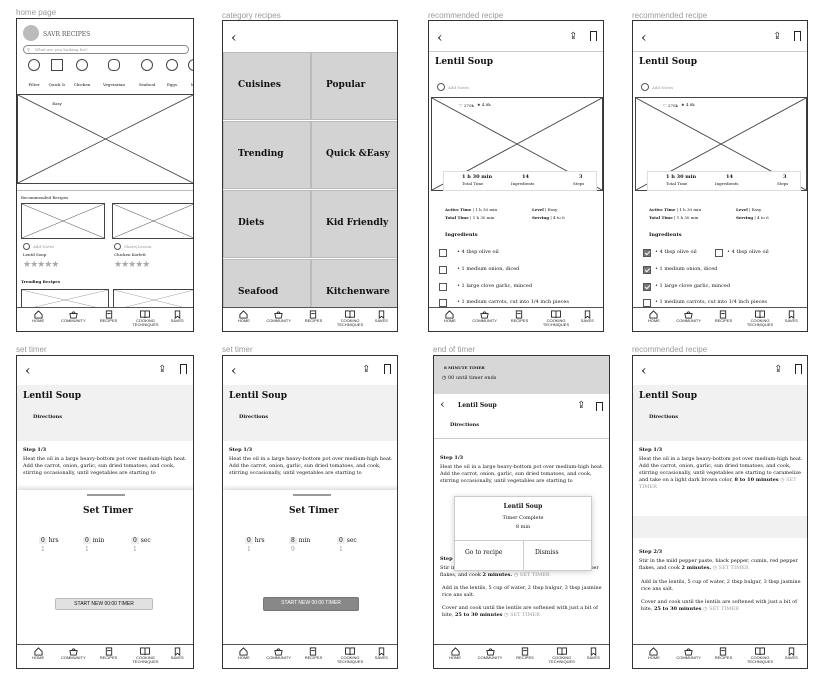  Describe the element at coordinates (26, 246) in the screenshot. I see `notes-icon` at that location.